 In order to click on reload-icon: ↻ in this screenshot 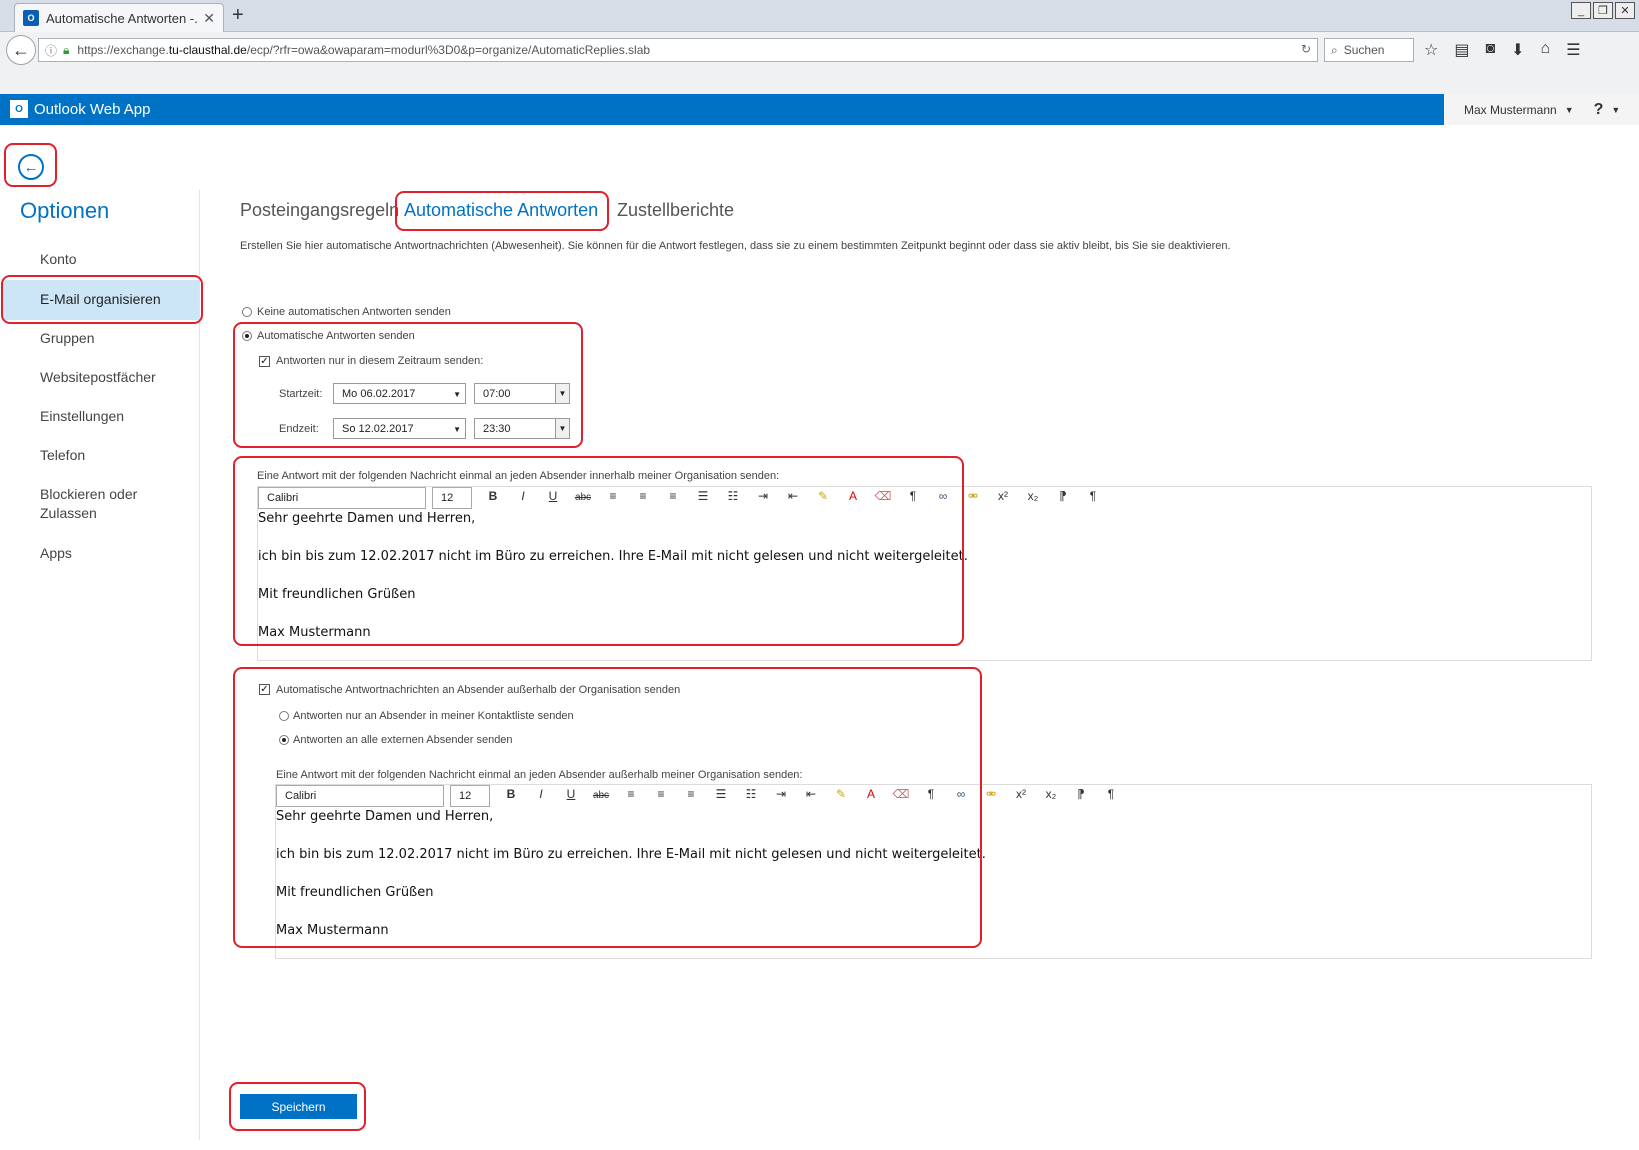, I will do `click(1306, 49)`.